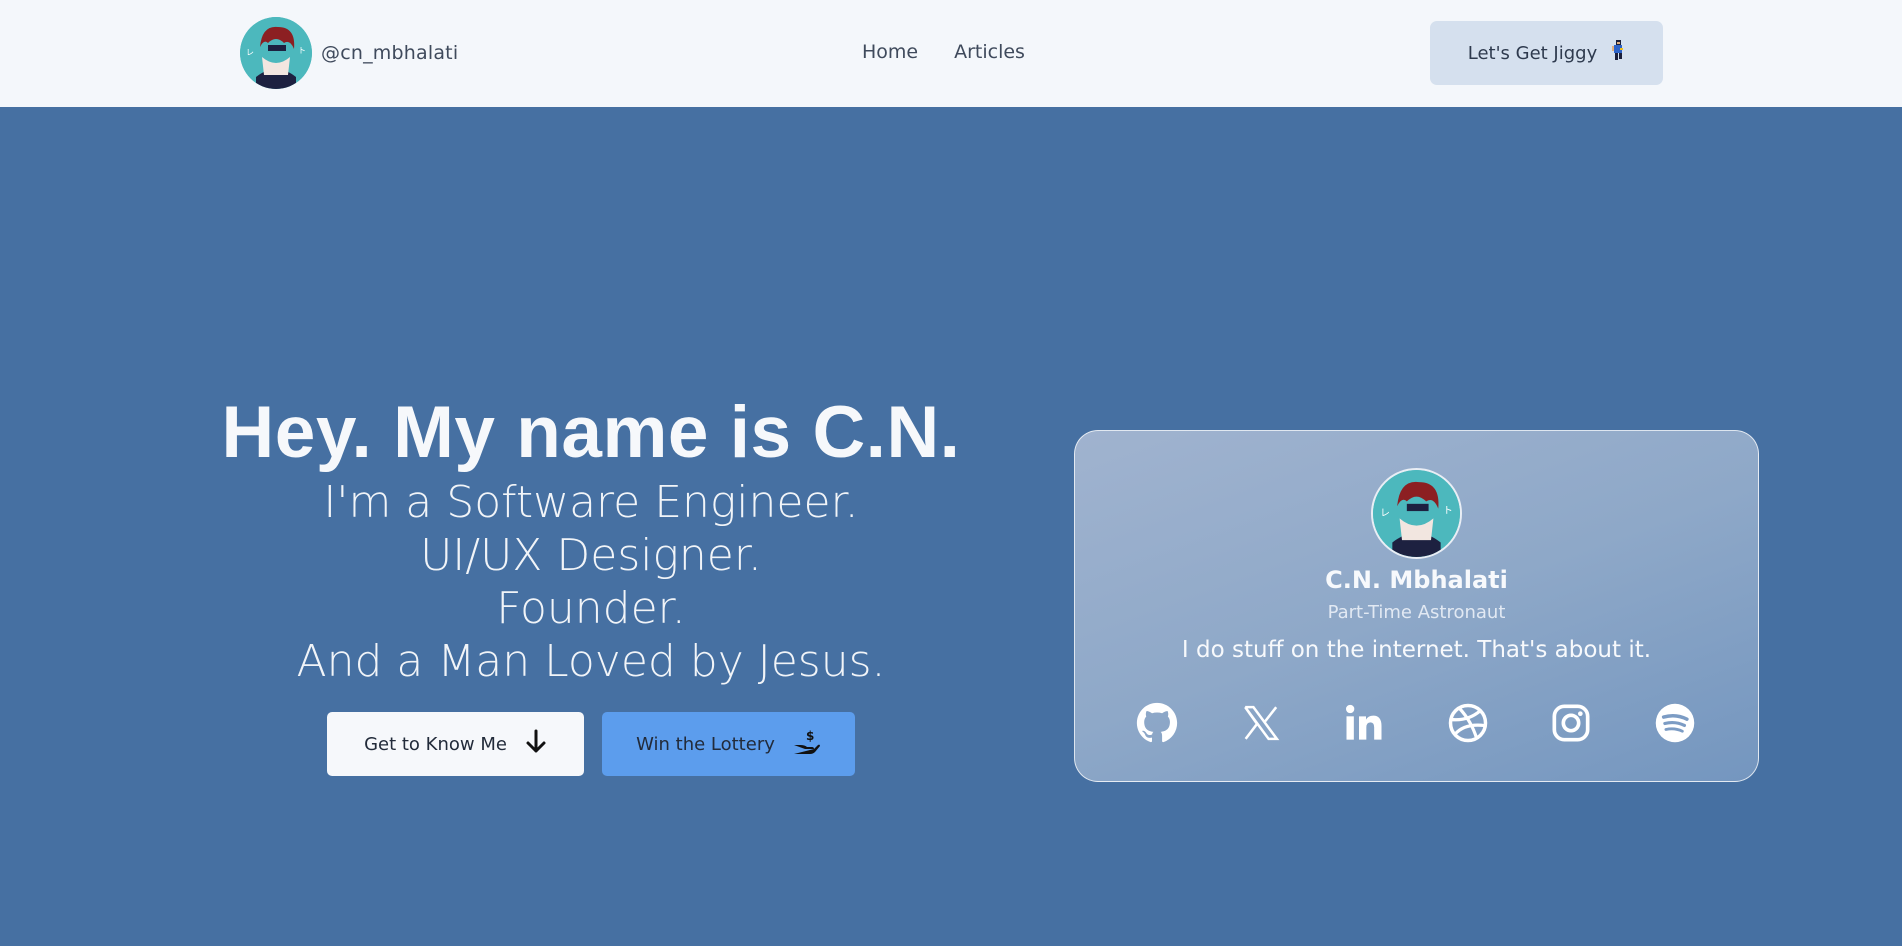 Image resolution: width=1902 pixels, height=946 pixels. Describe the element at coordinates (807, 744) in the screenshot. I see `hand-money-icon: $` at that location.